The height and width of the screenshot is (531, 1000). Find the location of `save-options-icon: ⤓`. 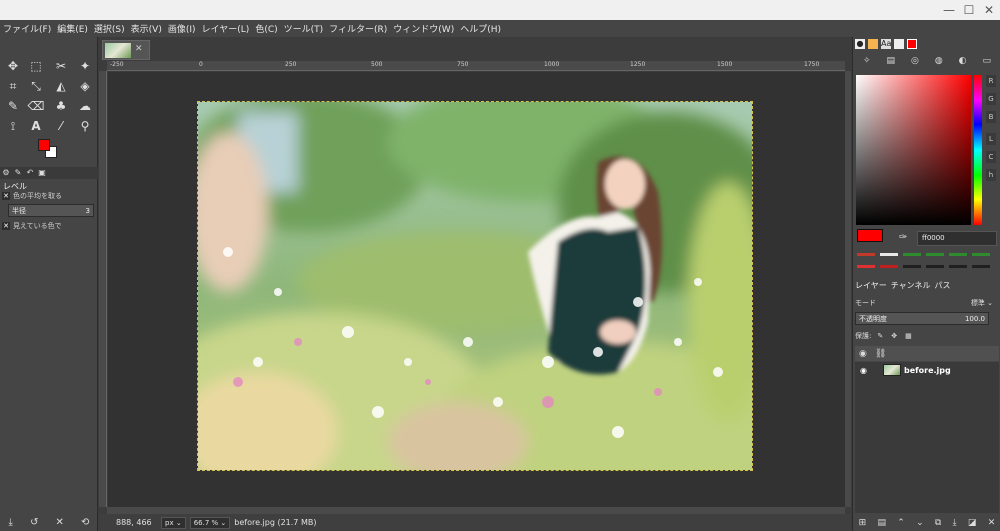

save-options-icon: ⤓ is located at coordinates (11, 522).